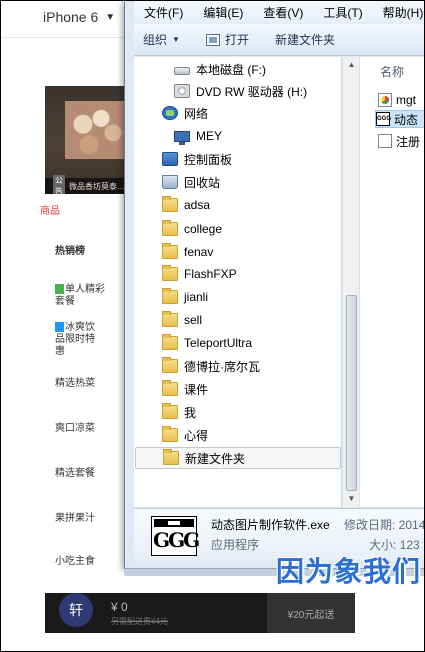  I want to click on open-label: 打开, so click(236, 40).